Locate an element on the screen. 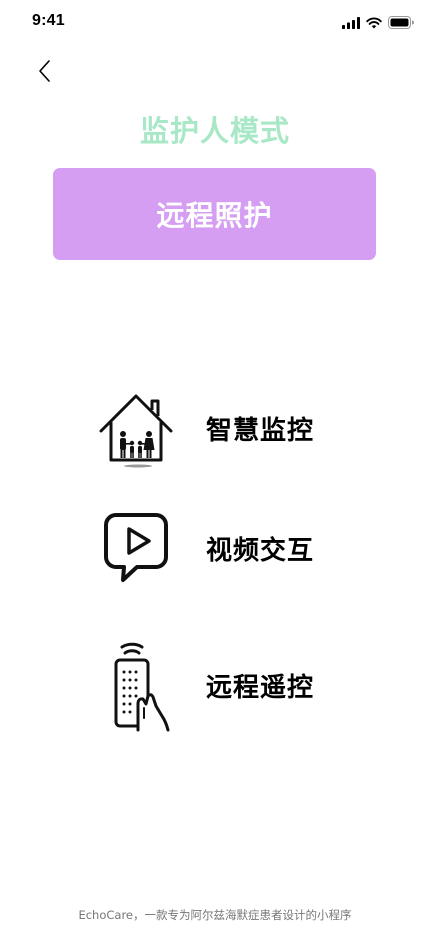 This screenshot has height=932, width=430. wifi-icon is located at coordinates (374, 23).